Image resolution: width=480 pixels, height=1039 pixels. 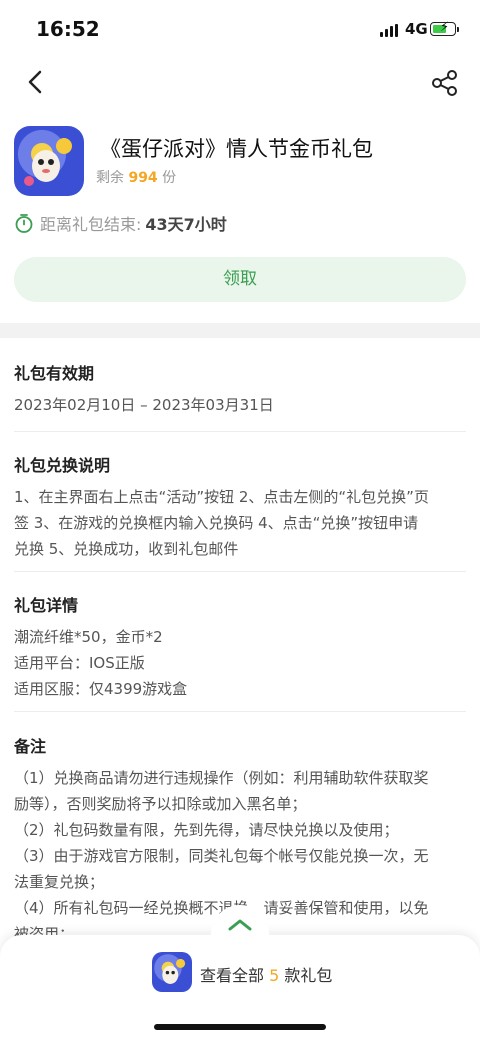 What do you see at coordinates (240, 29) in the screenshot?
I see `status-bar: 16:52 4G ⚡` at bounding box center [240, 29].